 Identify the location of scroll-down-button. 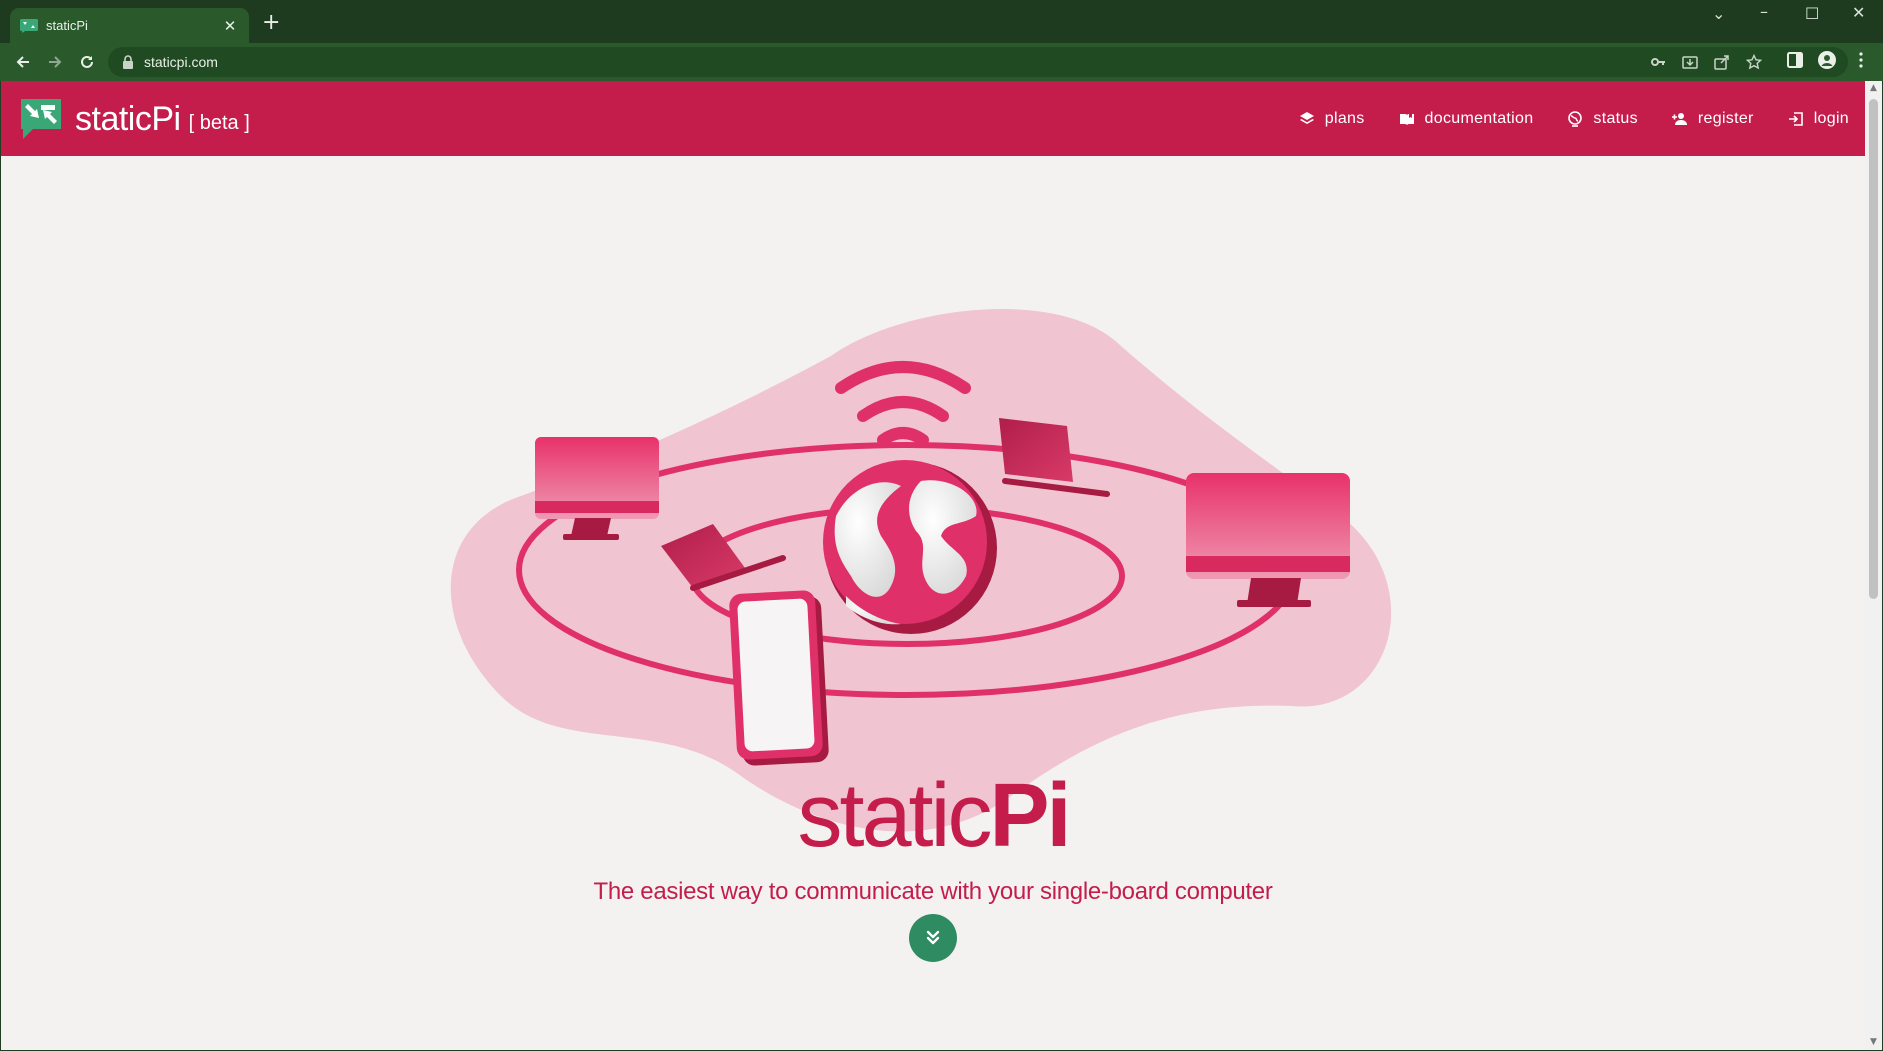
(933, 938).